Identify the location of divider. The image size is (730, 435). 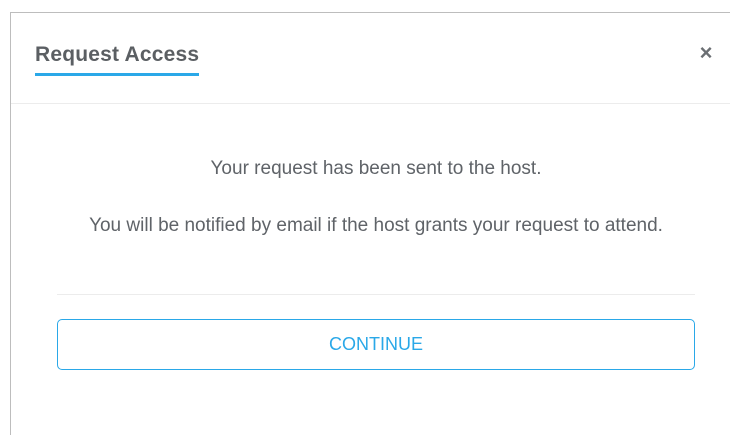
(376, 294).